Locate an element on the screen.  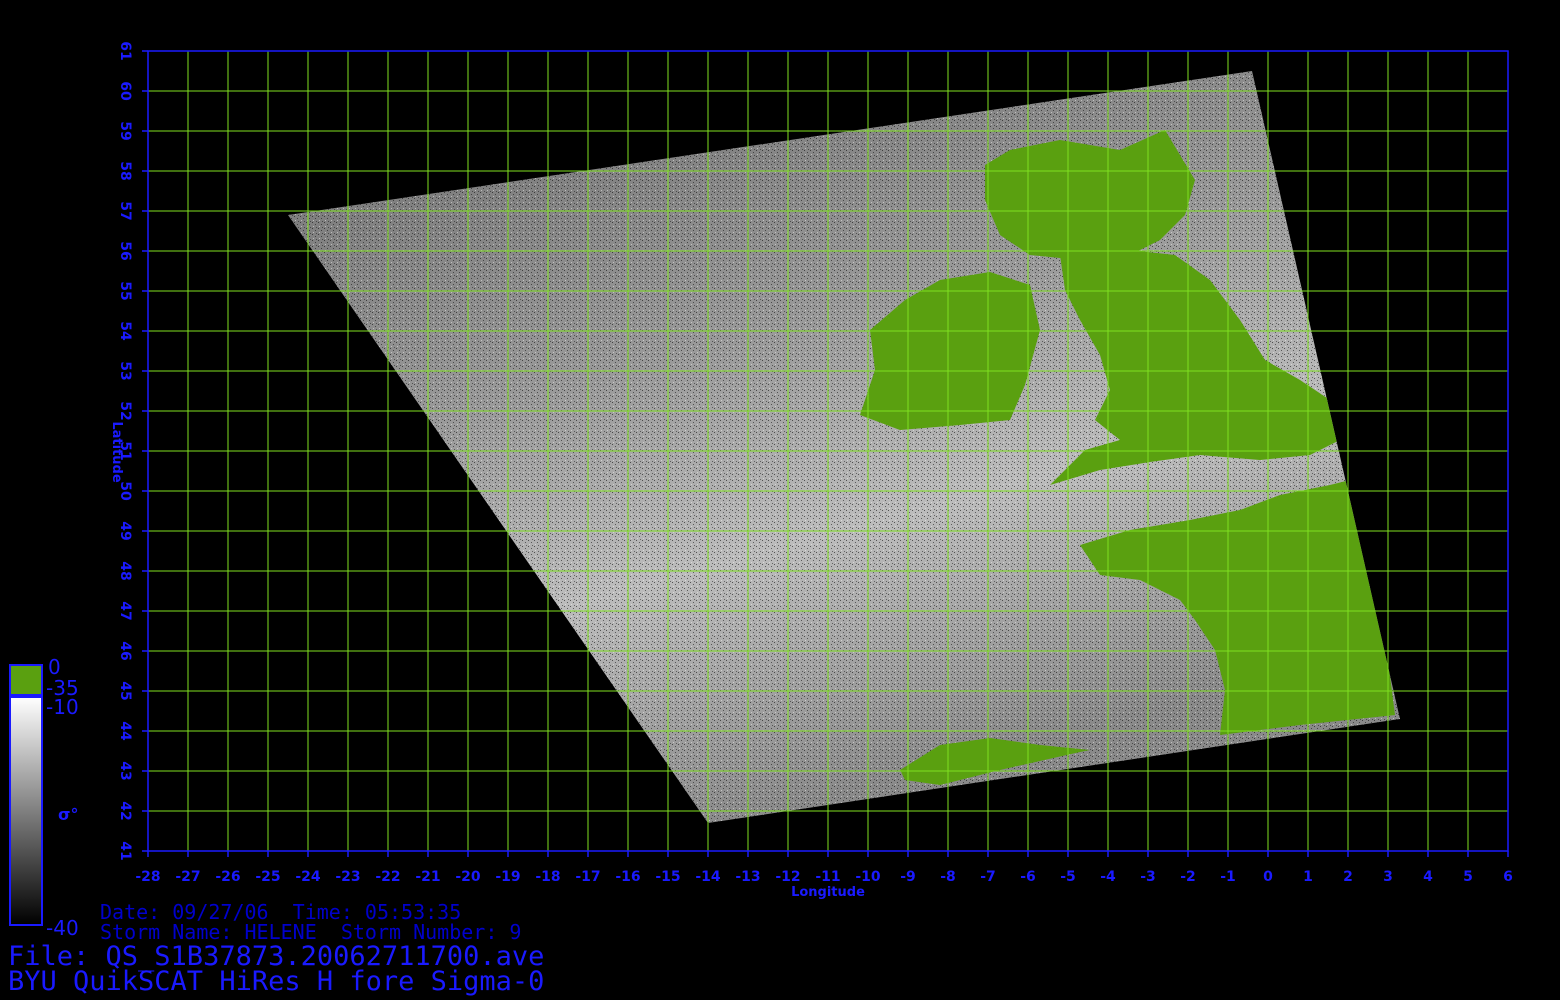
lon-tick-label: -28 is located at coordinates (147, 877).